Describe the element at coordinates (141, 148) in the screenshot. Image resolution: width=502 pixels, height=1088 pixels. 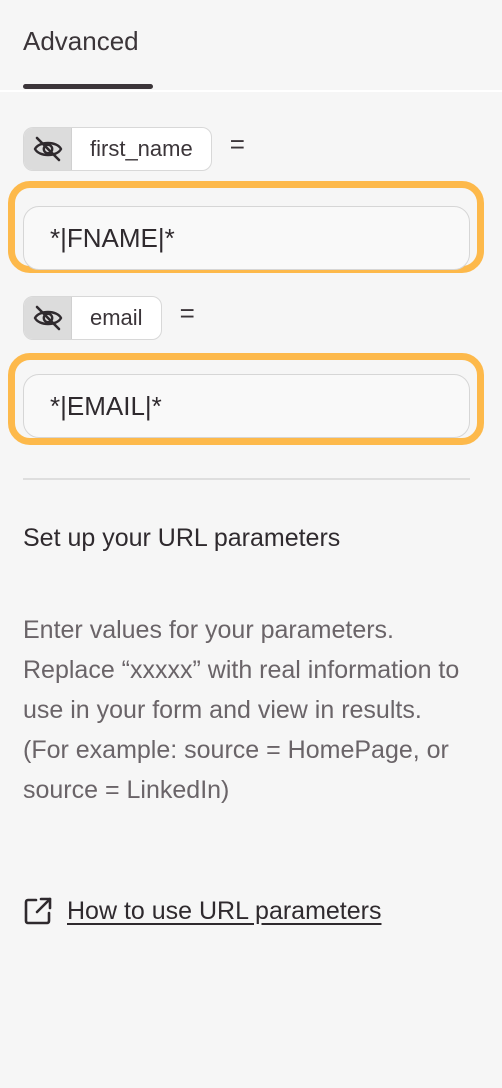
I see `param-name: first_name` at that location.